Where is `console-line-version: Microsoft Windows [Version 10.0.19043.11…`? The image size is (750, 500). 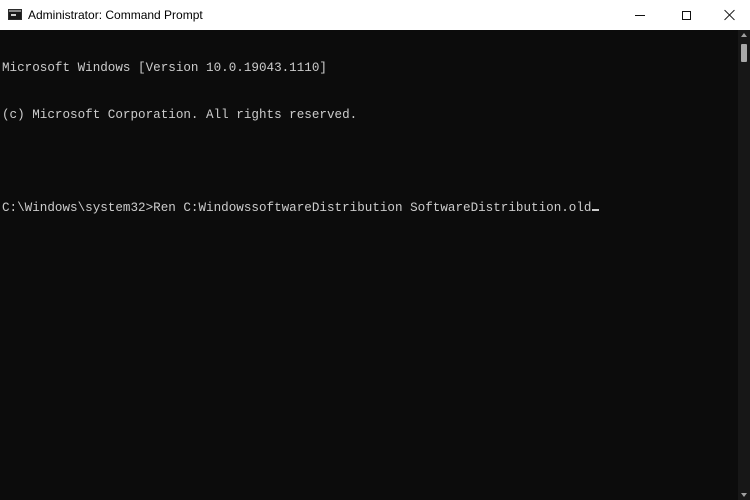 console-line-version: Microsoft Windows [Version 10.0.19043.11… is located at coordinates (164, 68).